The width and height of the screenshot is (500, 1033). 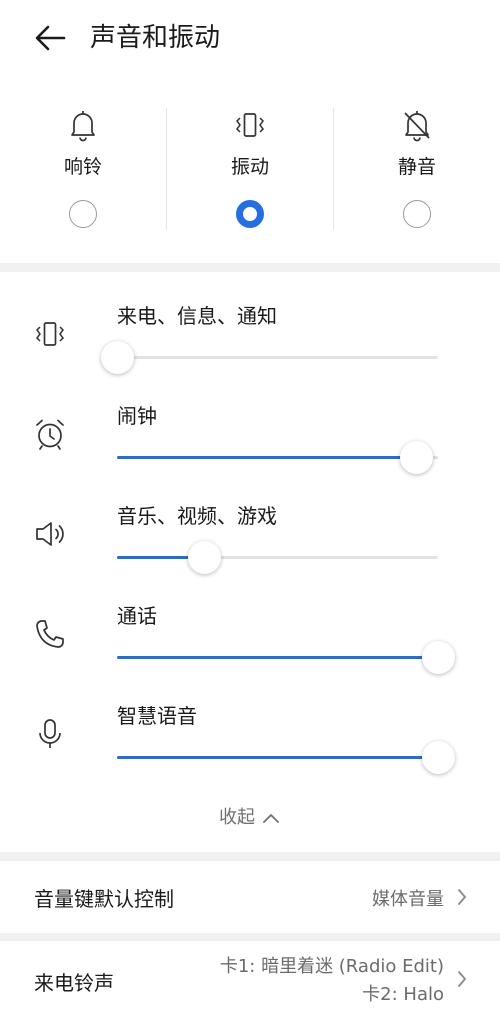 I want to click on volume-row-voice-assistant: 智慧语音, so click(x=250, y=723).